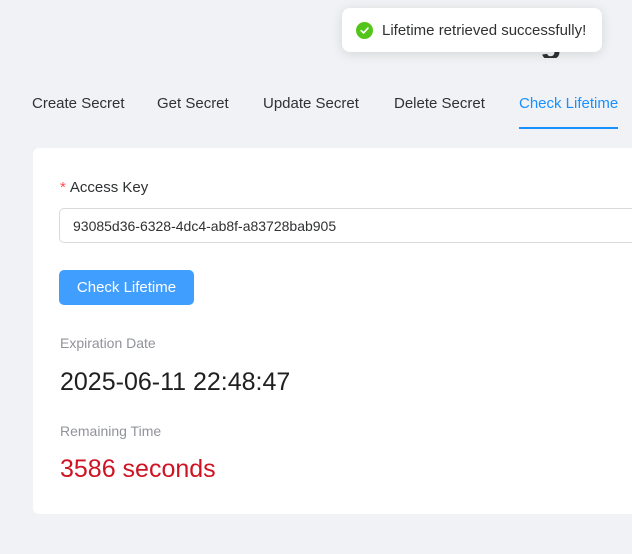 This screenshot has height=554, width=632. I want to click on required-marker: *, so click(63, 187).